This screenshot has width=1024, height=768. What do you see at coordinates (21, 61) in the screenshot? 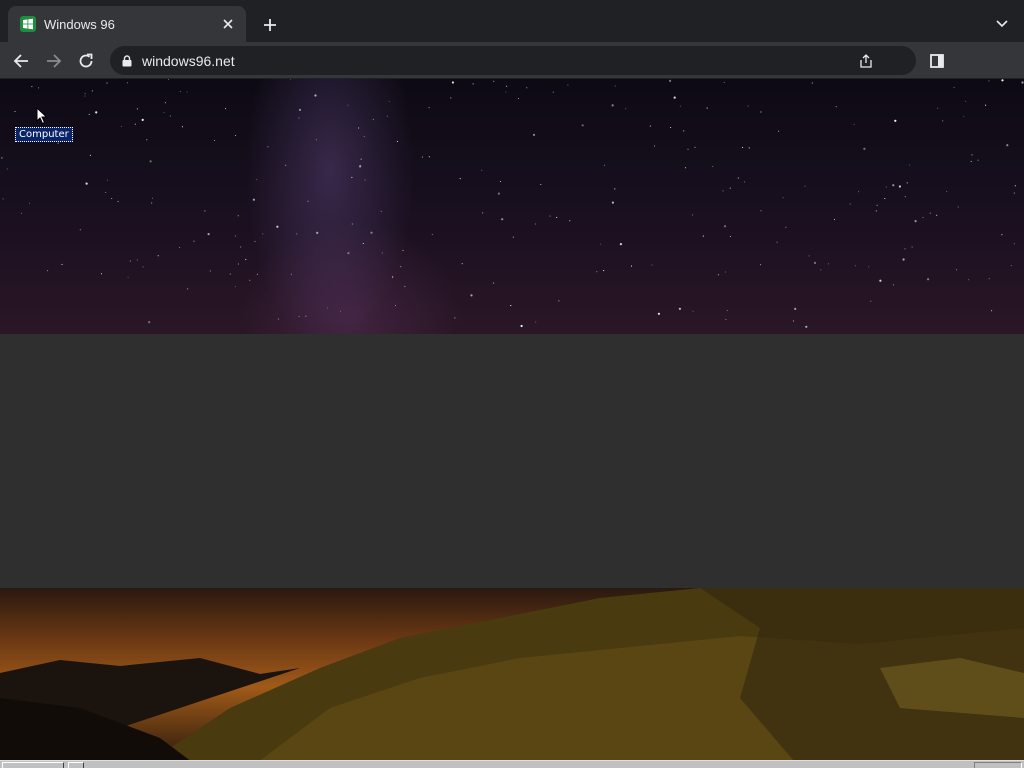
I see `arrow-left-icon` at bounding box center [21, 61].